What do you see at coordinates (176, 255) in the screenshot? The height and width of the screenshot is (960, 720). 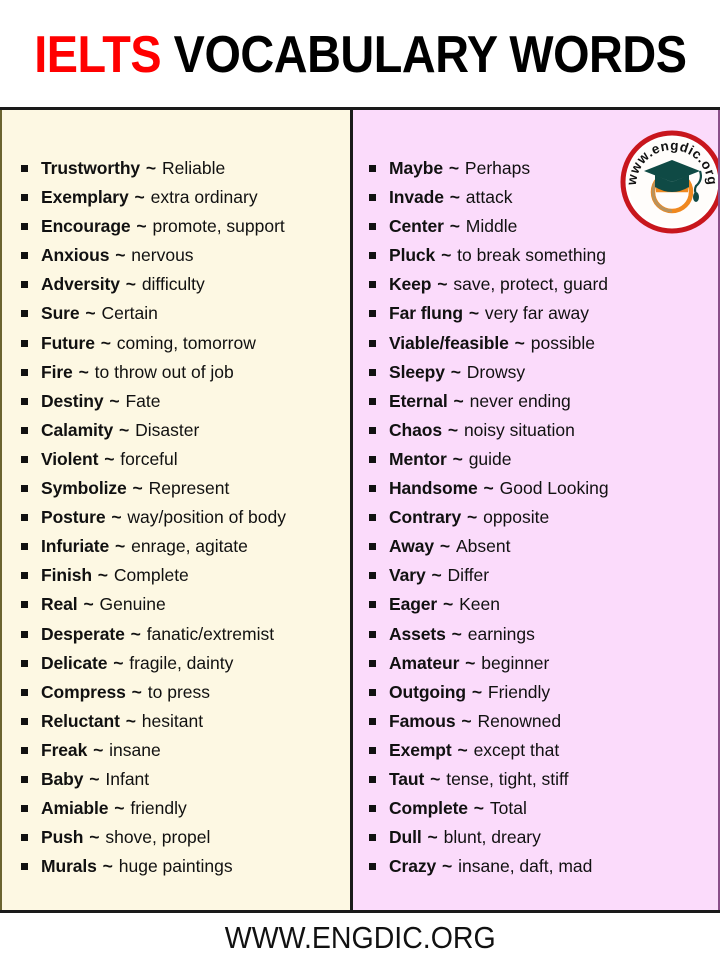 I see `vocabulary-item: Anxious ~ nervous` at bounding box center [176, 255].